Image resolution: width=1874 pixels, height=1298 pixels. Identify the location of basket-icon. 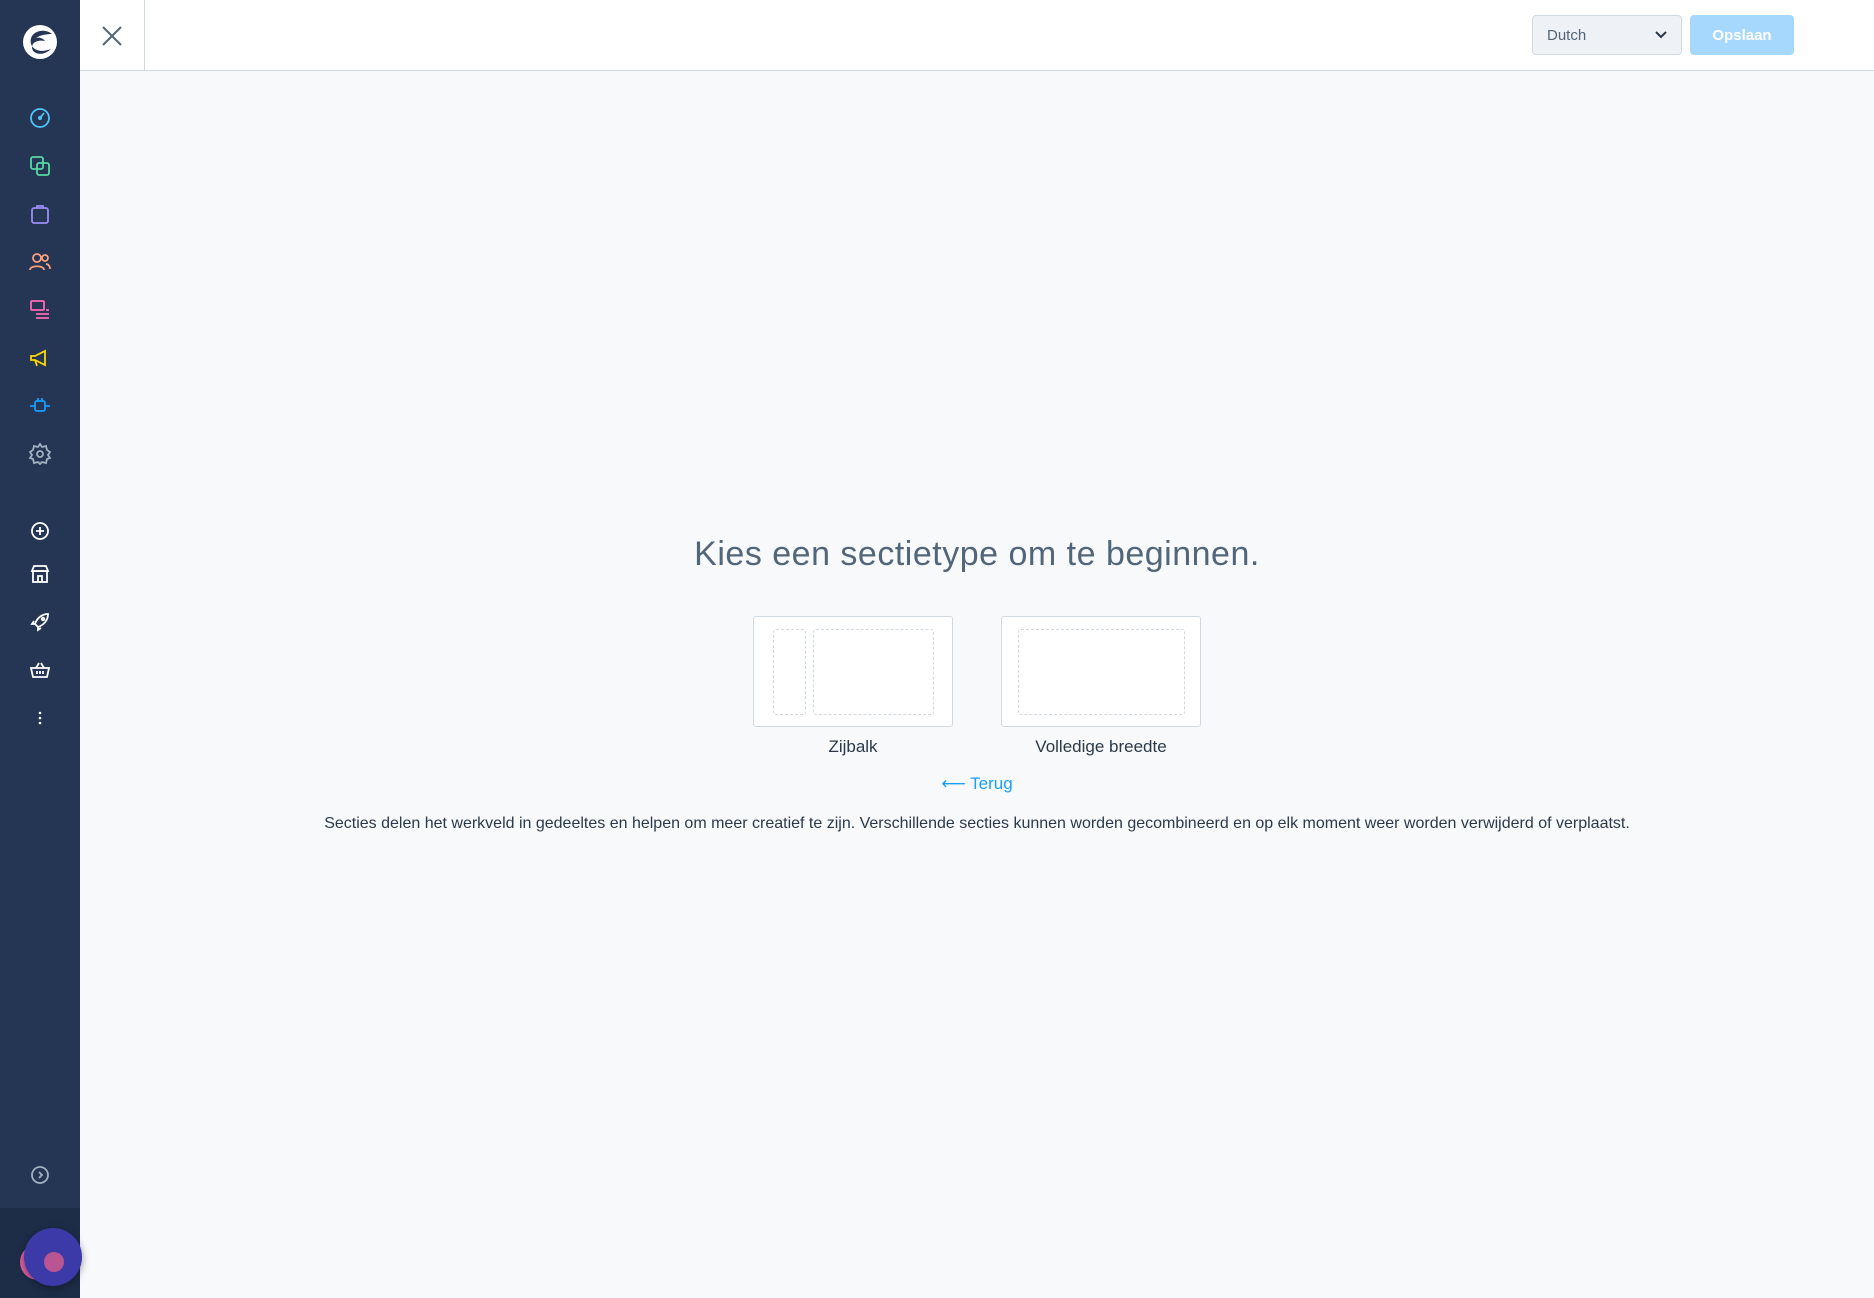
(40, 670).